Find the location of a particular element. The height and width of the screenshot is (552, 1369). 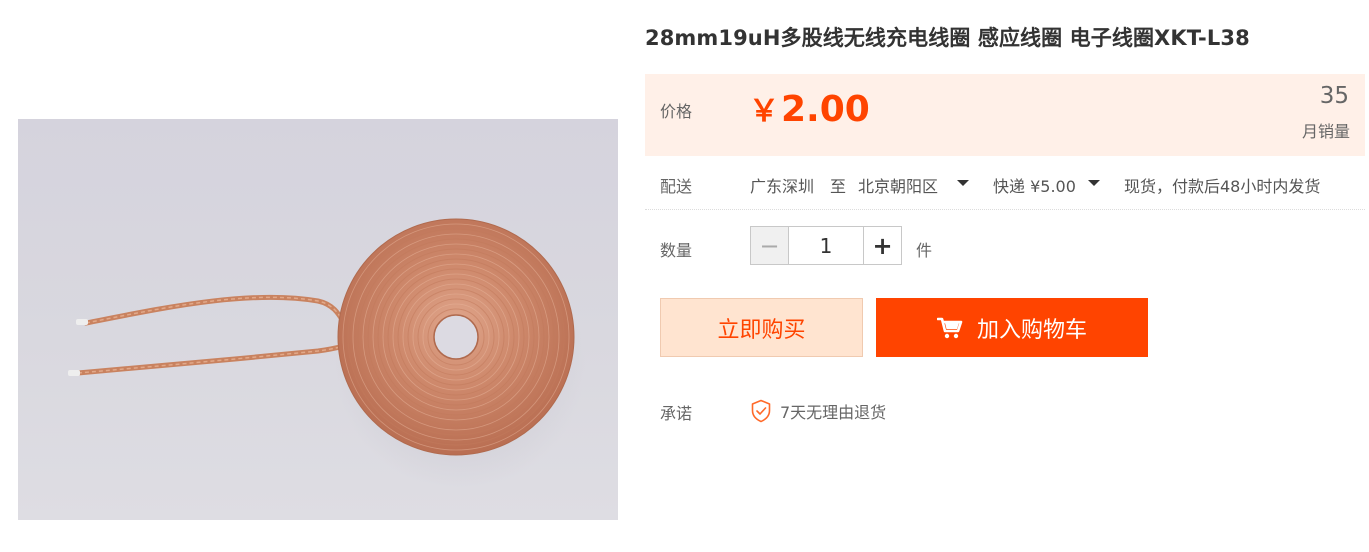

monthly-sales-count: 35 is located at coordinates (1334, 96).